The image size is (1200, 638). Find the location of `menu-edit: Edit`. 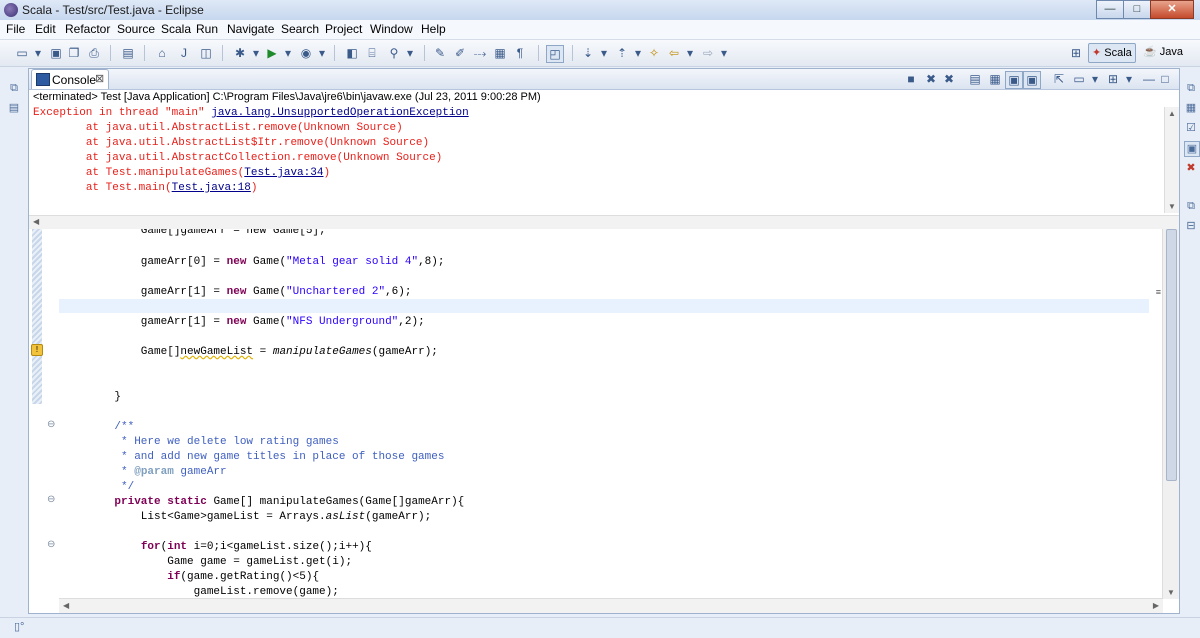

menu-edit: Edit is located at coordinates (45, 29).